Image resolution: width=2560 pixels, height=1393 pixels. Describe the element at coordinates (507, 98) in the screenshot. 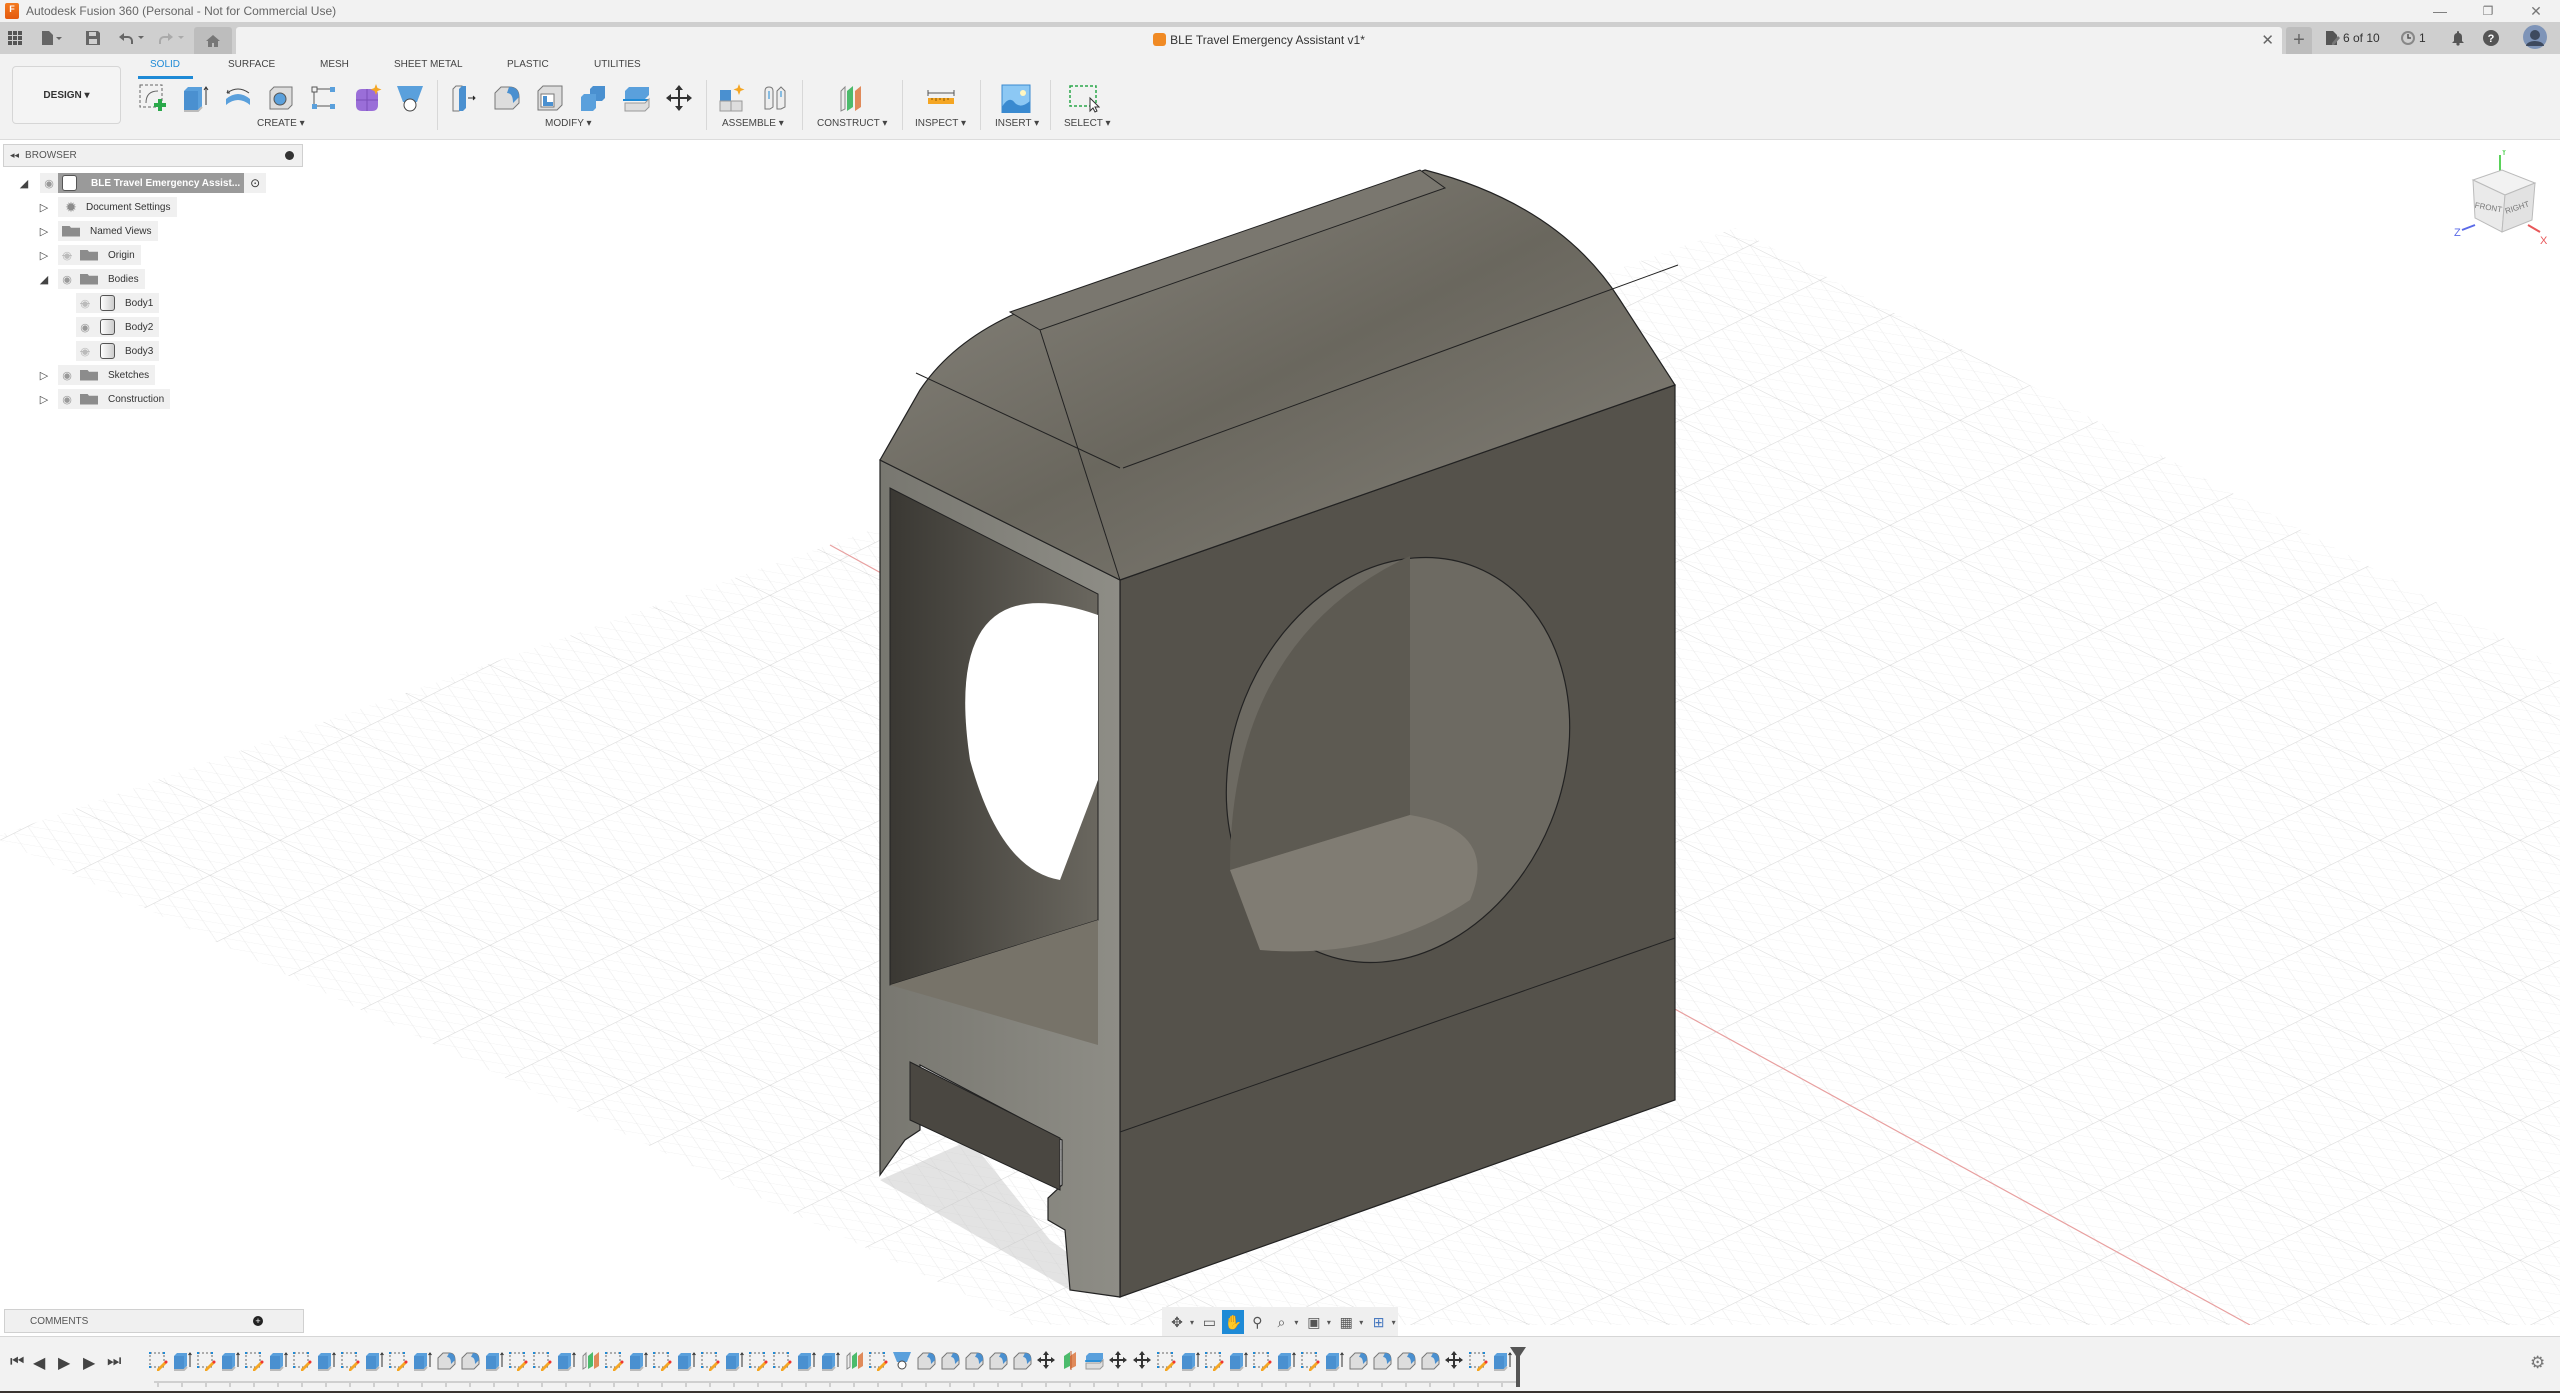

I see `fillet-button` at that location.